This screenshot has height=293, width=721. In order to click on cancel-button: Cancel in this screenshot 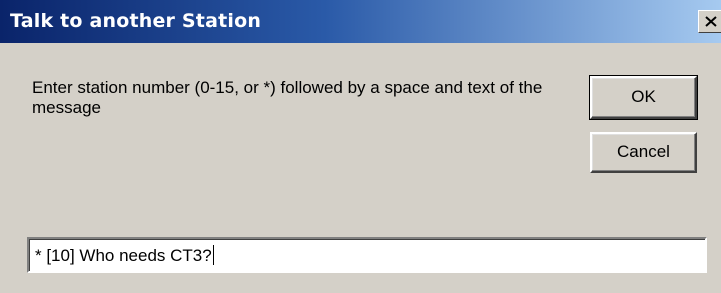, I will do `click(643, 152)`.